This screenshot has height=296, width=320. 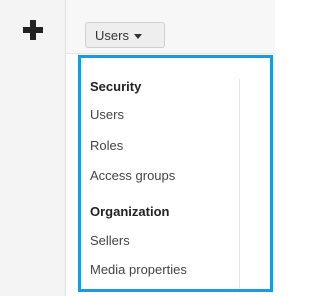 What do you see at coordinates (132, 176) in the screenshot?
I see `menu-item-access-groups: Access groups` at bounding box center [132, 176].